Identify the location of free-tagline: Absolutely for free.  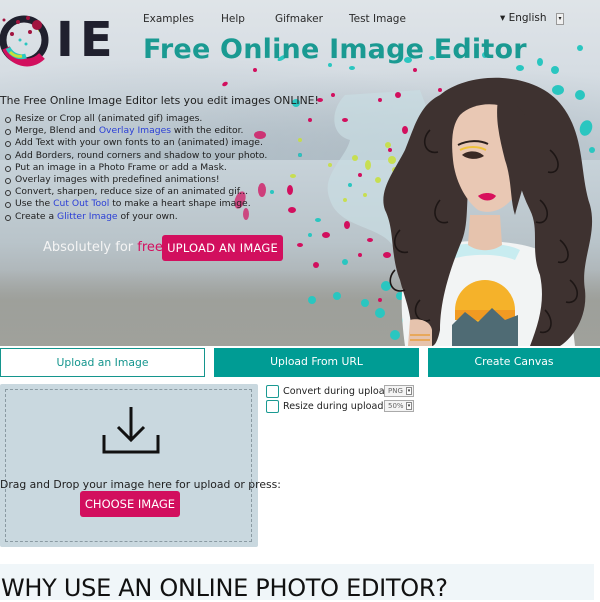
(103, 247).